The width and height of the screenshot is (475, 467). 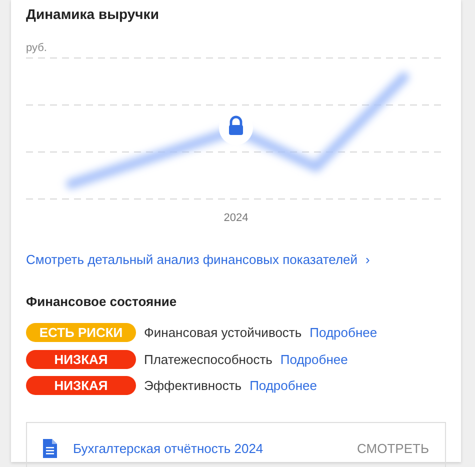 What do you see at coordinates (168, 448) in the screenshot?
I see `report-link: Бухгалтерская отчётность 2024` at bounding box center [168, 448].